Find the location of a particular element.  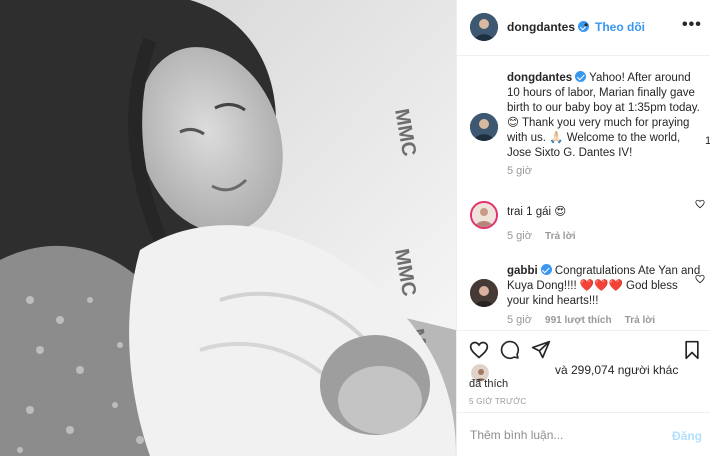

comment-text: trai 1 gái 😍 is located at coordinates (537, 212).